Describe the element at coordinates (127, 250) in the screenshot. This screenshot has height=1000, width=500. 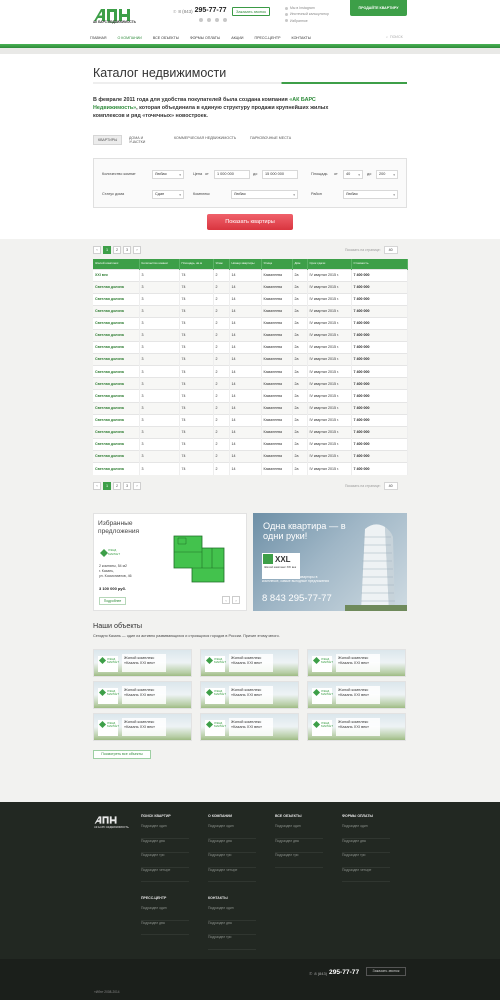
I see `page-button-3: 3` at that location.